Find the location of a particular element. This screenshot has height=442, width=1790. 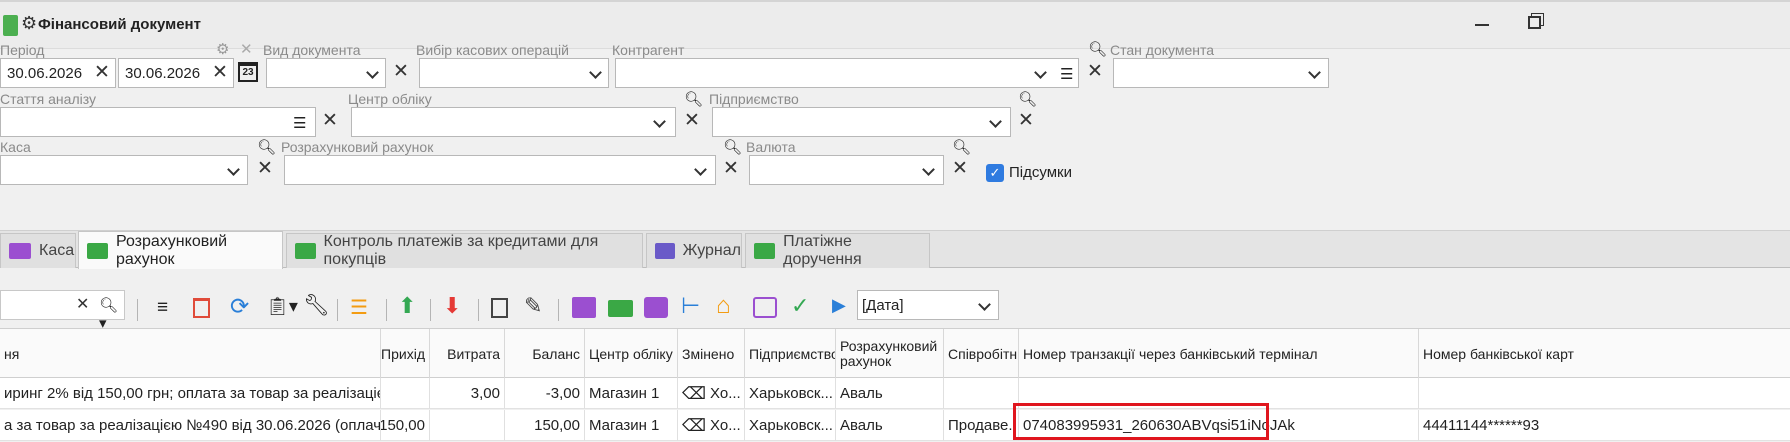

clear-account-icon: ✕ is located at coordinates (731, 169).